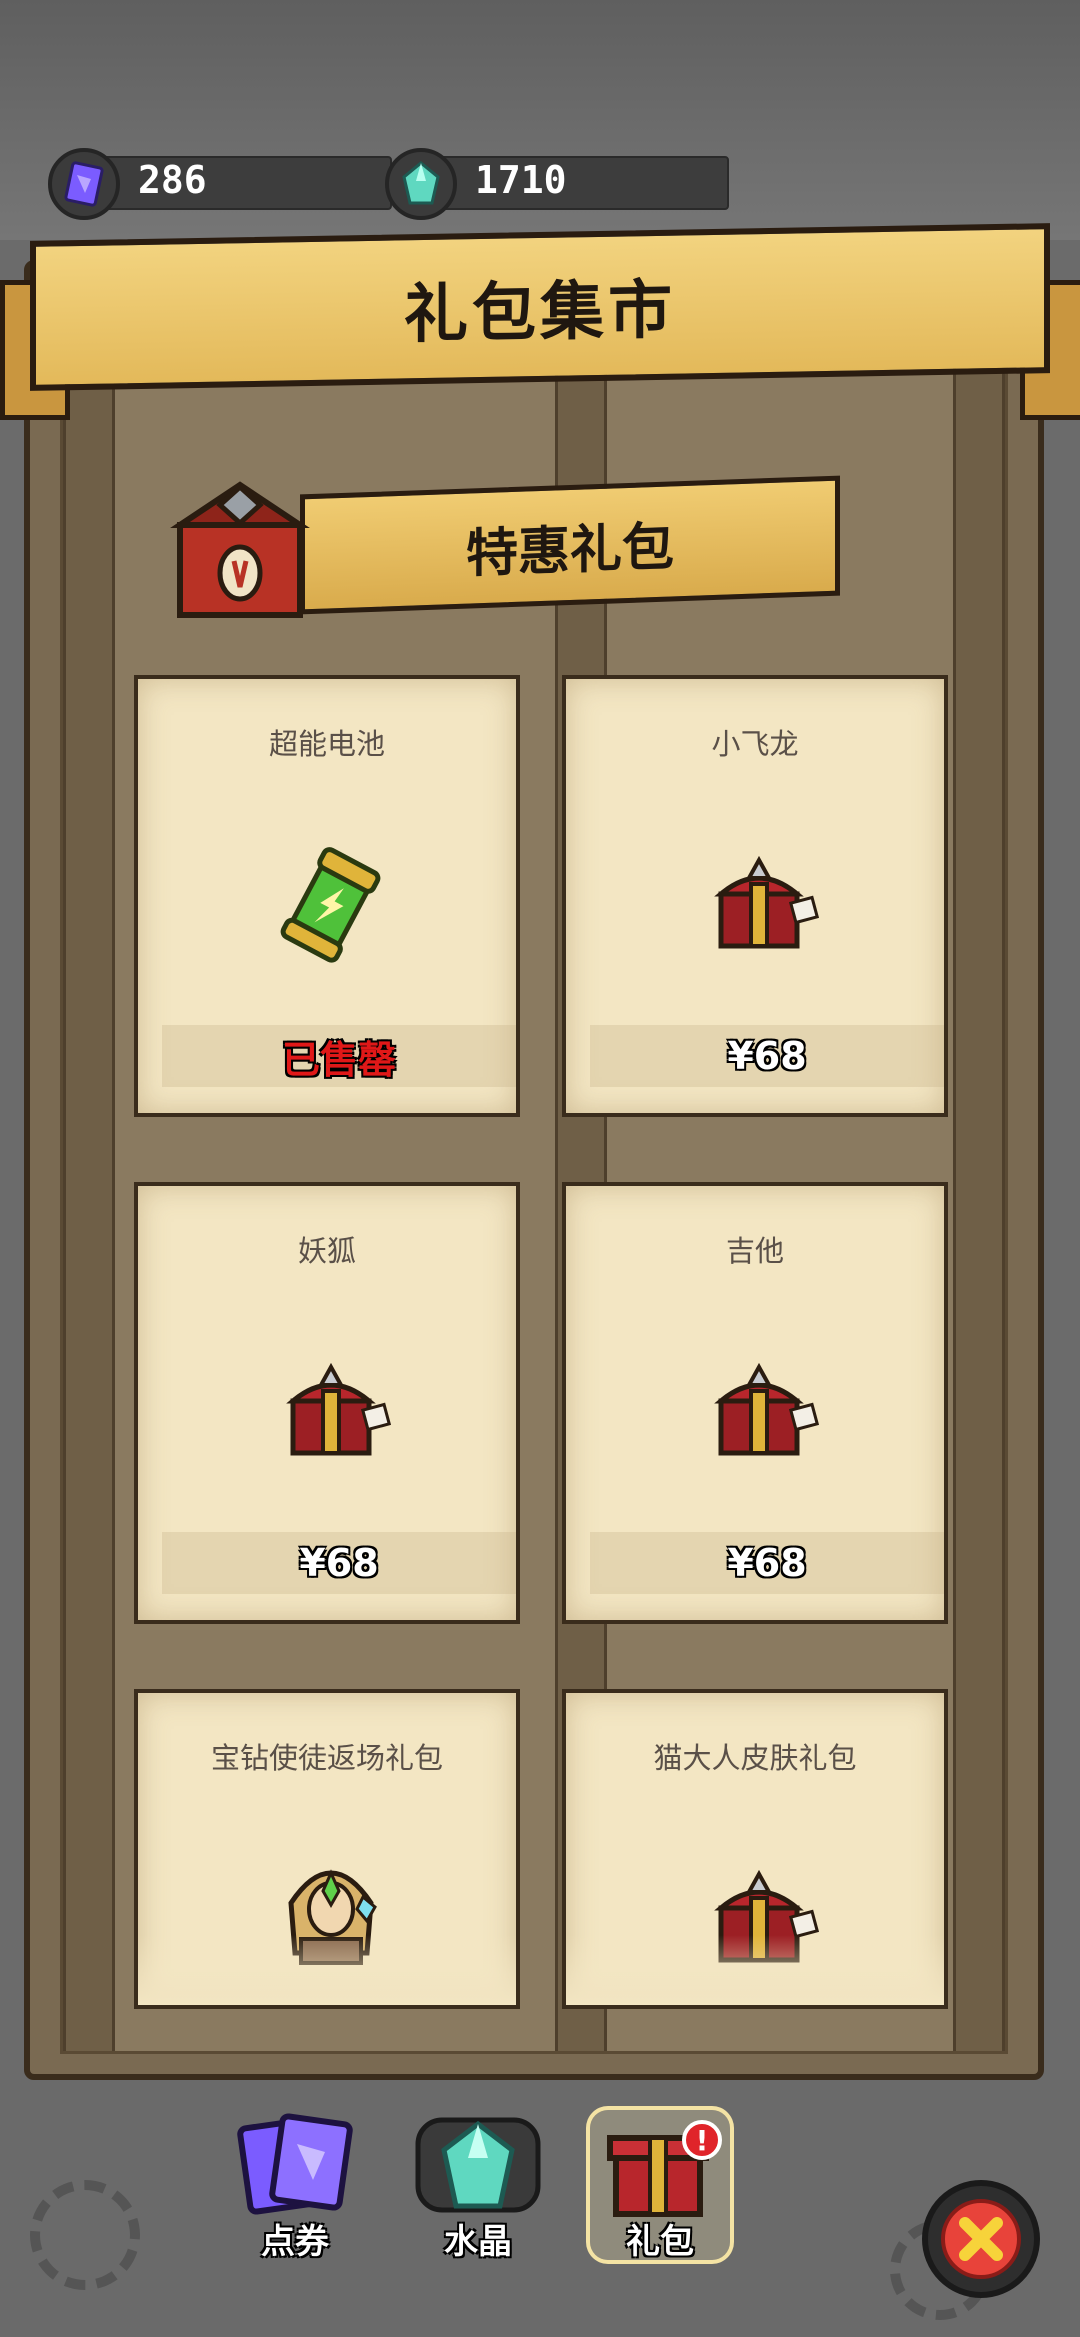 The width and height of the screenshot is (1080, 2337). What do you see at coordinates (577, 183) in the screenshot?
I see `crystal-pill` at bounding box center [577, 183].